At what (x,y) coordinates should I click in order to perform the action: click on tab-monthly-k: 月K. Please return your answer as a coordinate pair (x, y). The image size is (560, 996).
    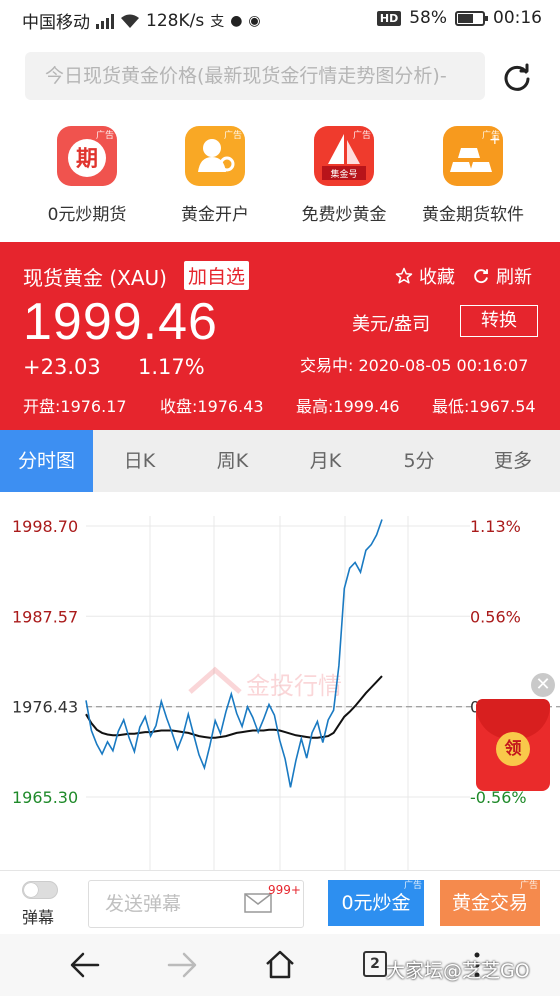
    Looking at the image, I should click on (325, 461).